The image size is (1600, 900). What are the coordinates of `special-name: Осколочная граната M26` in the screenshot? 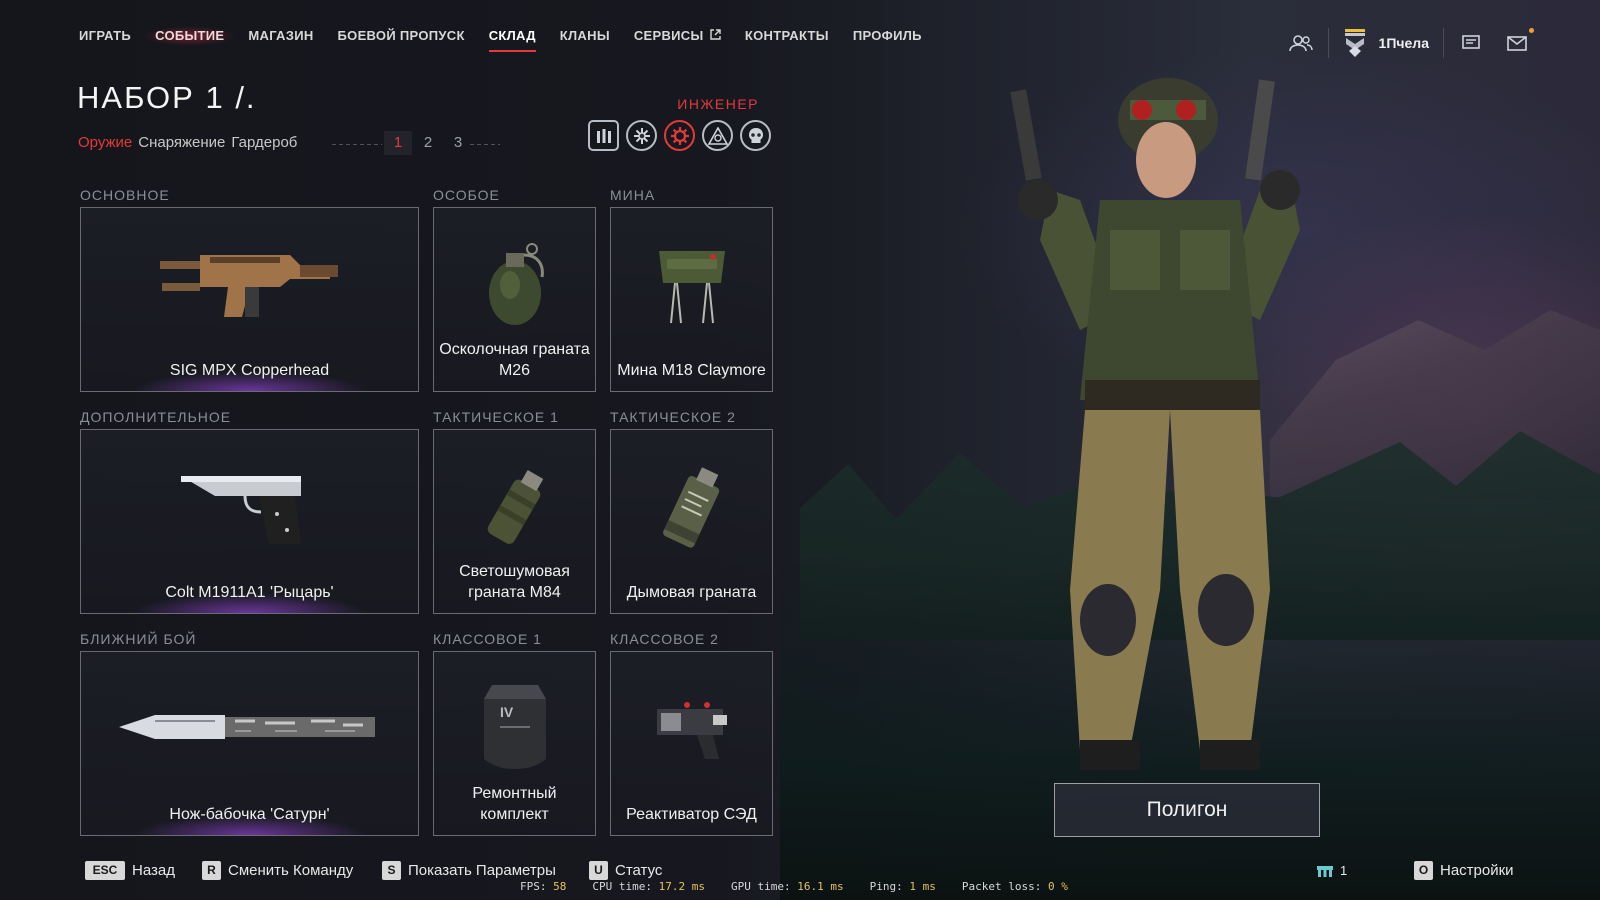 It's located at (514, 360).